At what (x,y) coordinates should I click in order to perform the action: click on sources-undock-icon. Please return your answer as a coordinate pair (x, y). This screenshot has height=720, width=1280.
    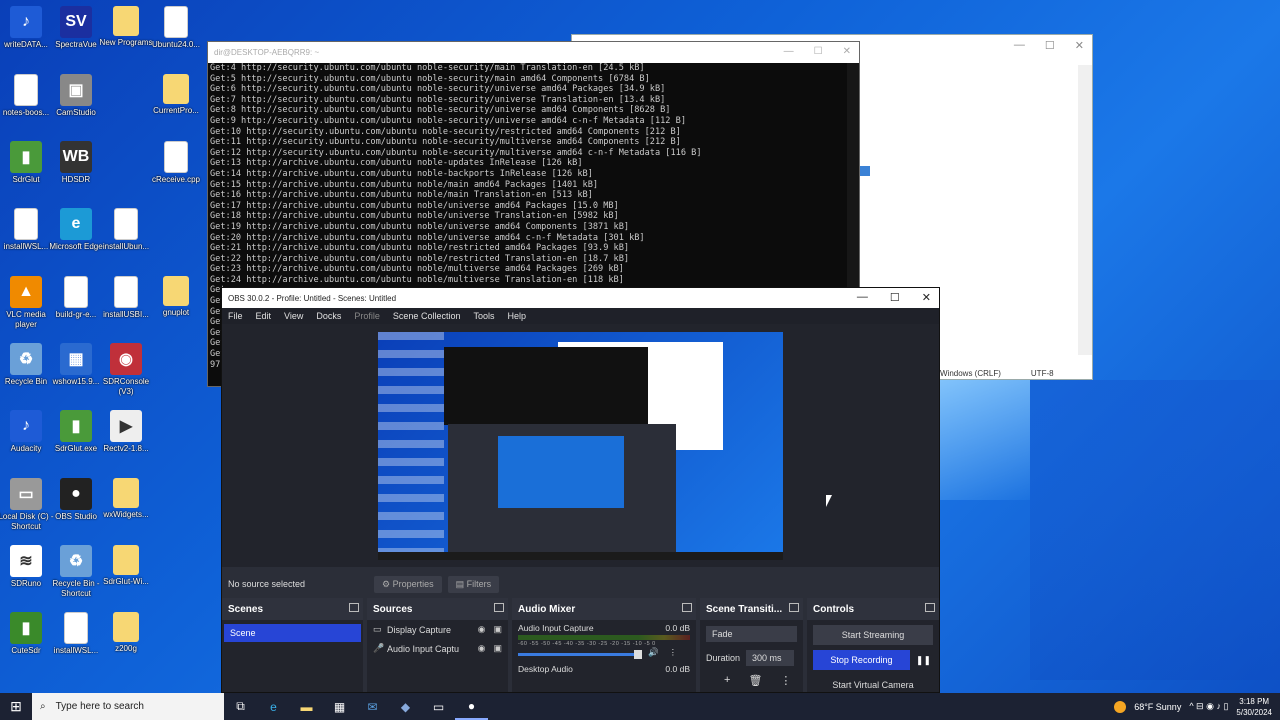
    Looking at the image, I should click on (499, 607).